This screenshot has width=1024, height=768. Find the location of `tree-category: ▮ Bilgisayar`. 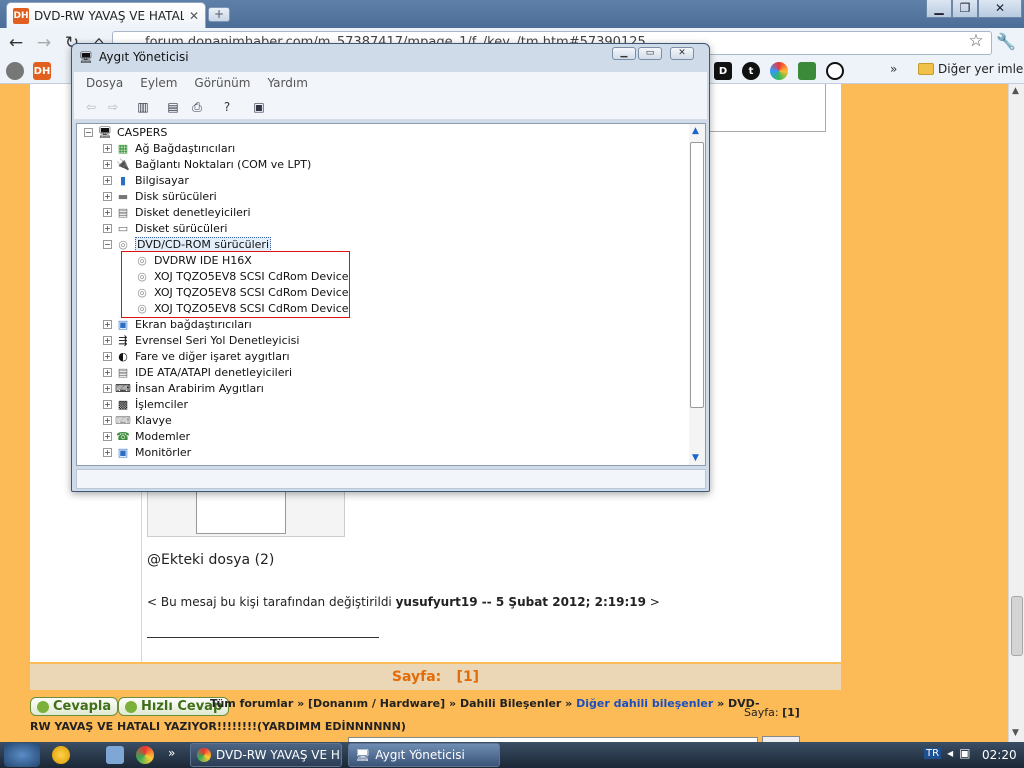

tree-category: ▮ Bilgisayar is located at coordinates (152, 180).